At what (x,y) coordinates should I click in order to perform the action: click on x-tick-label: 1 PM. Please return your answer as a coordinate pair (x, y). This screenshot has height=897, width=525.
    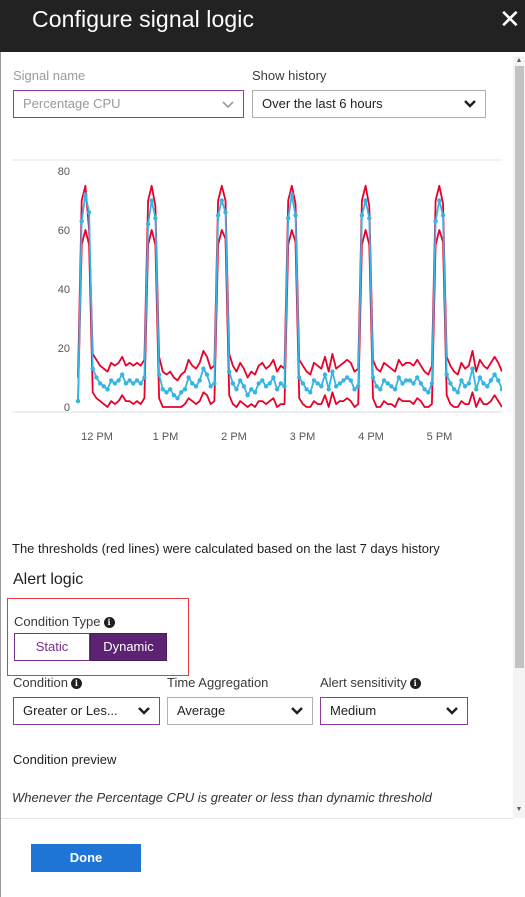
    Looking at the image, I should click on (166, 437).